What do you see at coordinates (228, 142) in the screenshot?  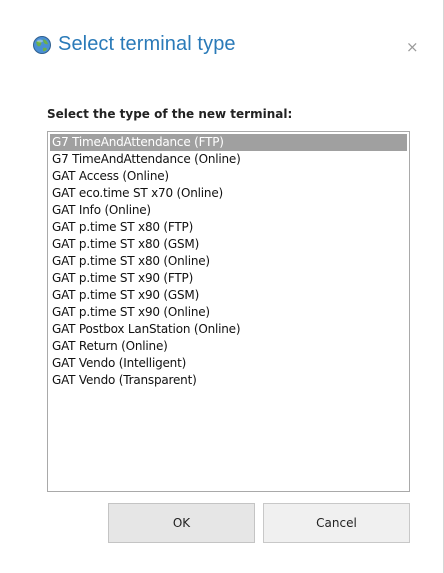 I see `terminal-type-item: G7 TimeAndAttendance (FTP)` at bounding box center [228, 142].